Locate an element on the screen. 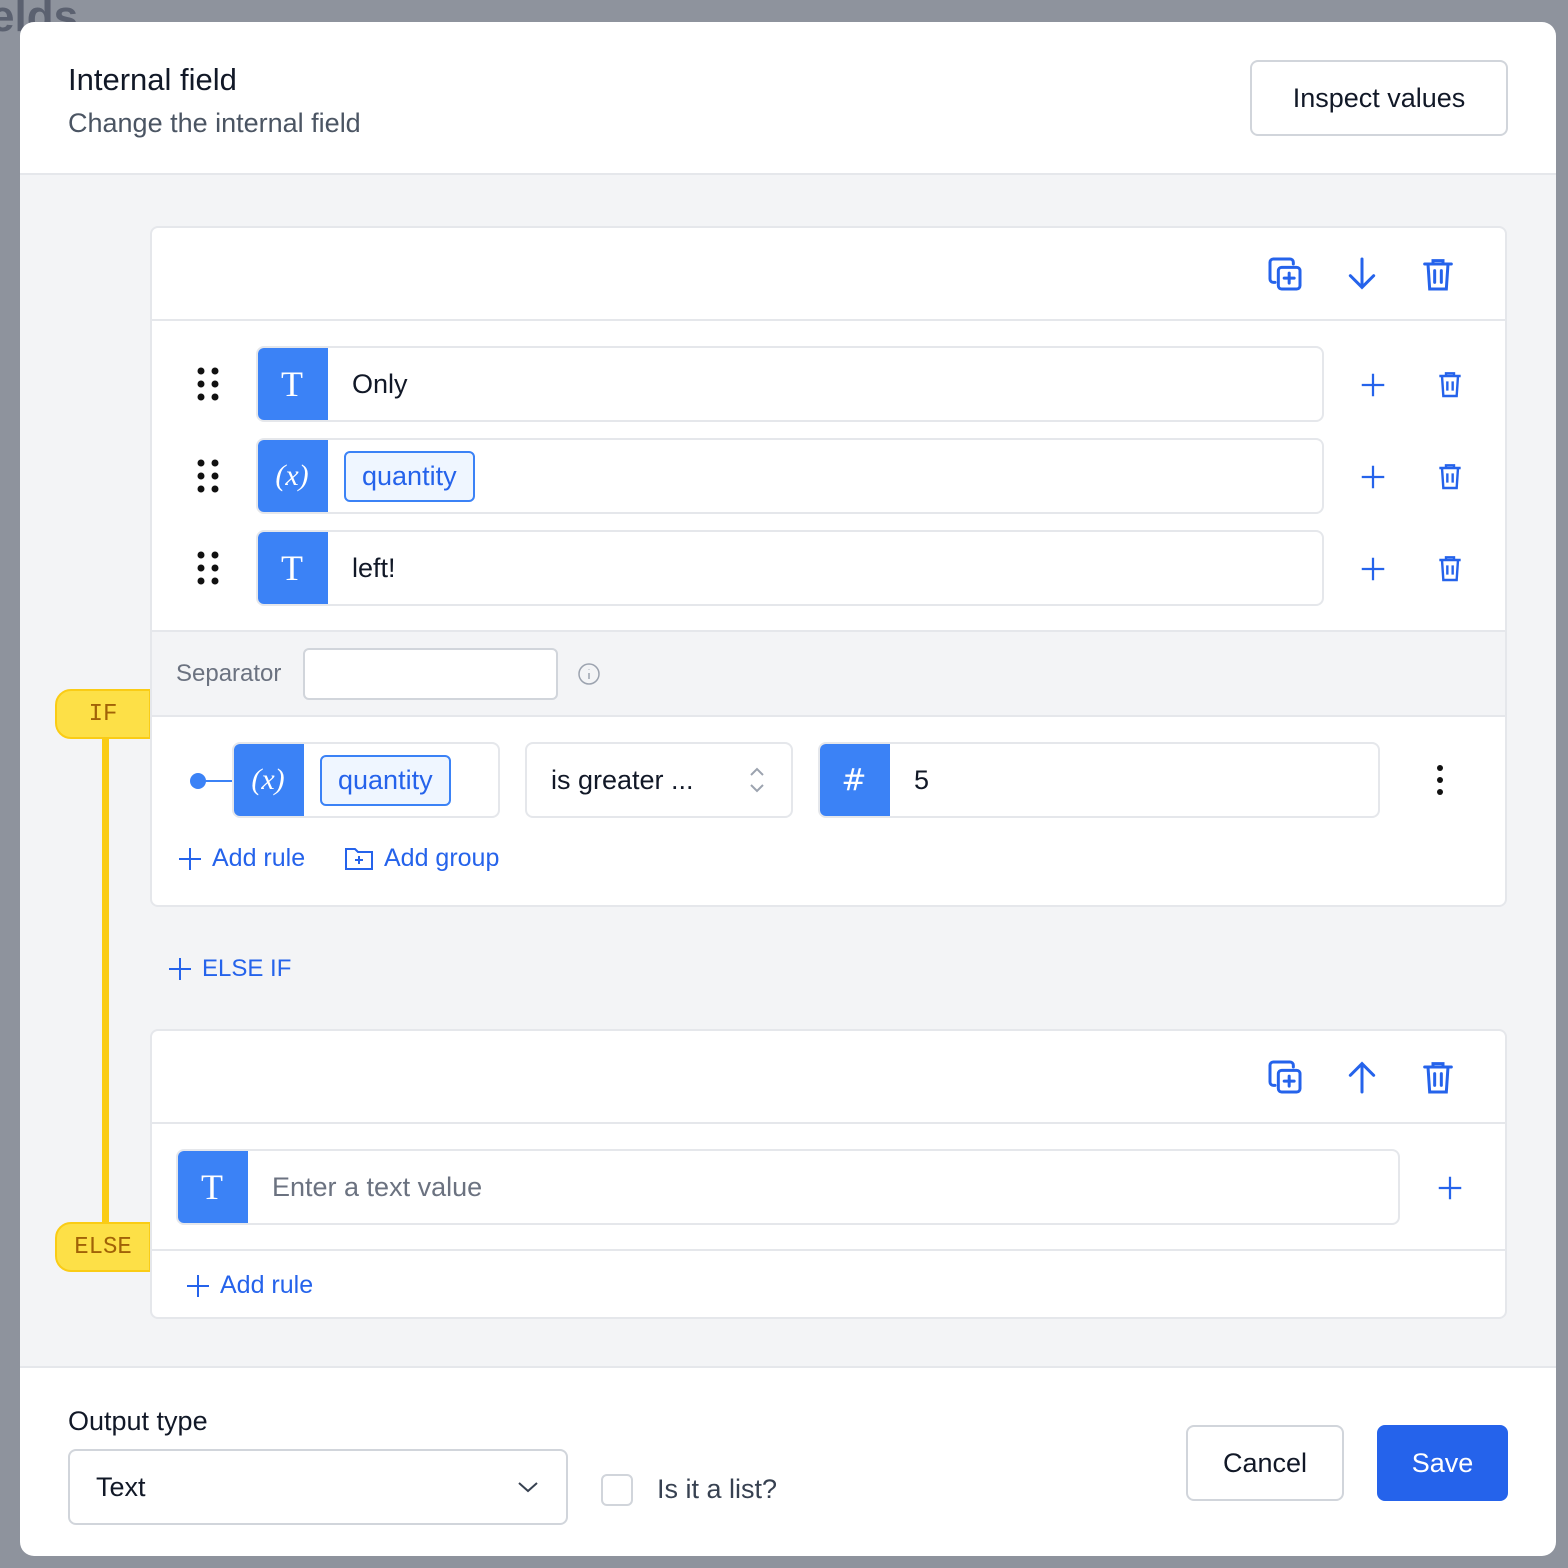  chevron-up-down-icon is located at coordinates (757, 780).